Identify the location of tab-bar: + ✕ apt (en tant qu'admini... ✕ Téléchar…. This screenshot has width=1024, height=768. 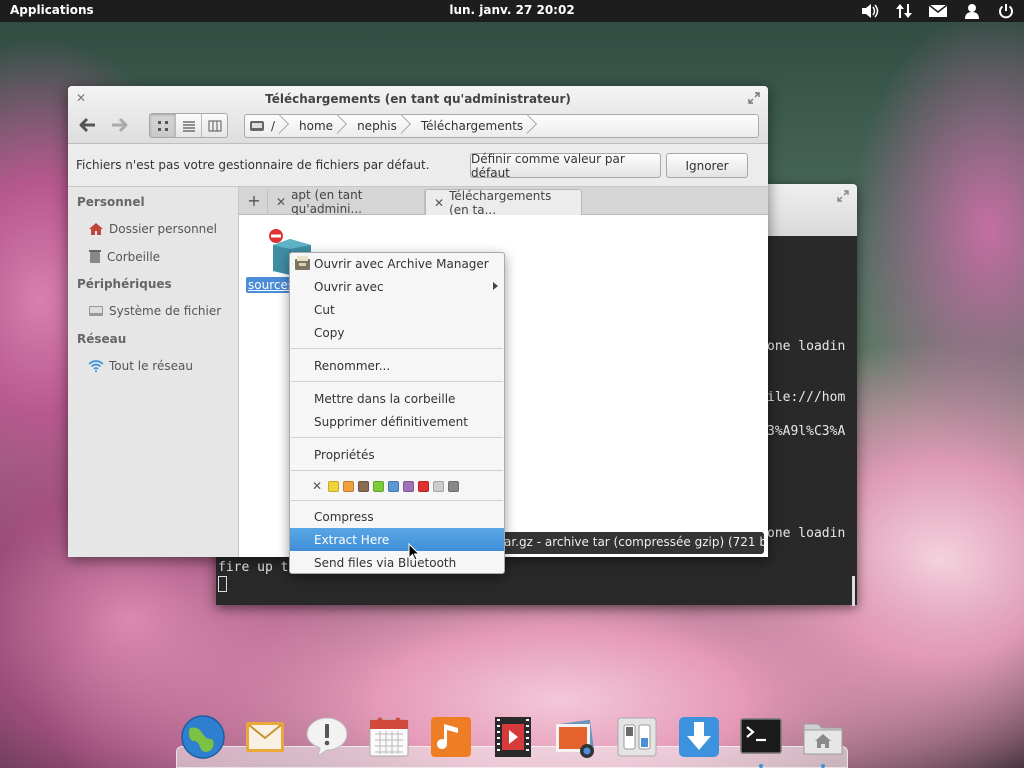
(503, 202).